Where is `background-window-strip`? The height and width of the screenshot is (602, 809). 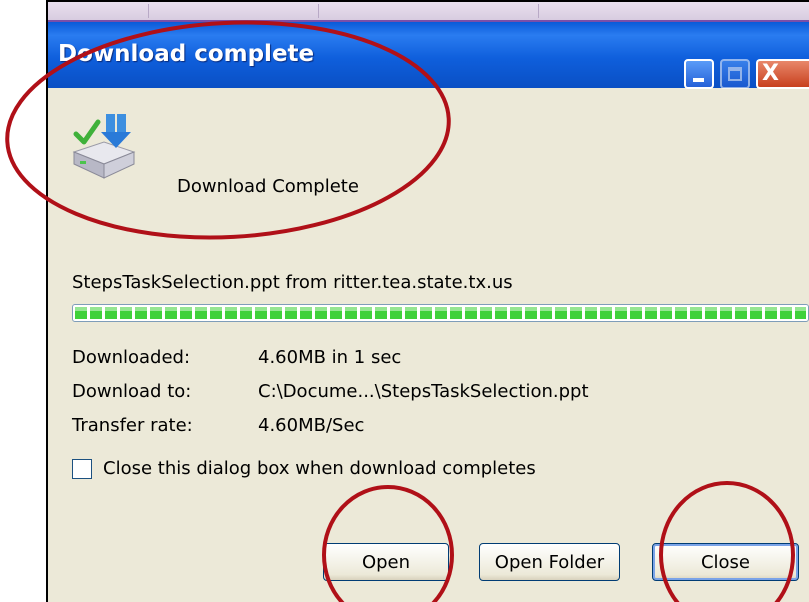 background-window-strip is located at coordinates (428, 12).